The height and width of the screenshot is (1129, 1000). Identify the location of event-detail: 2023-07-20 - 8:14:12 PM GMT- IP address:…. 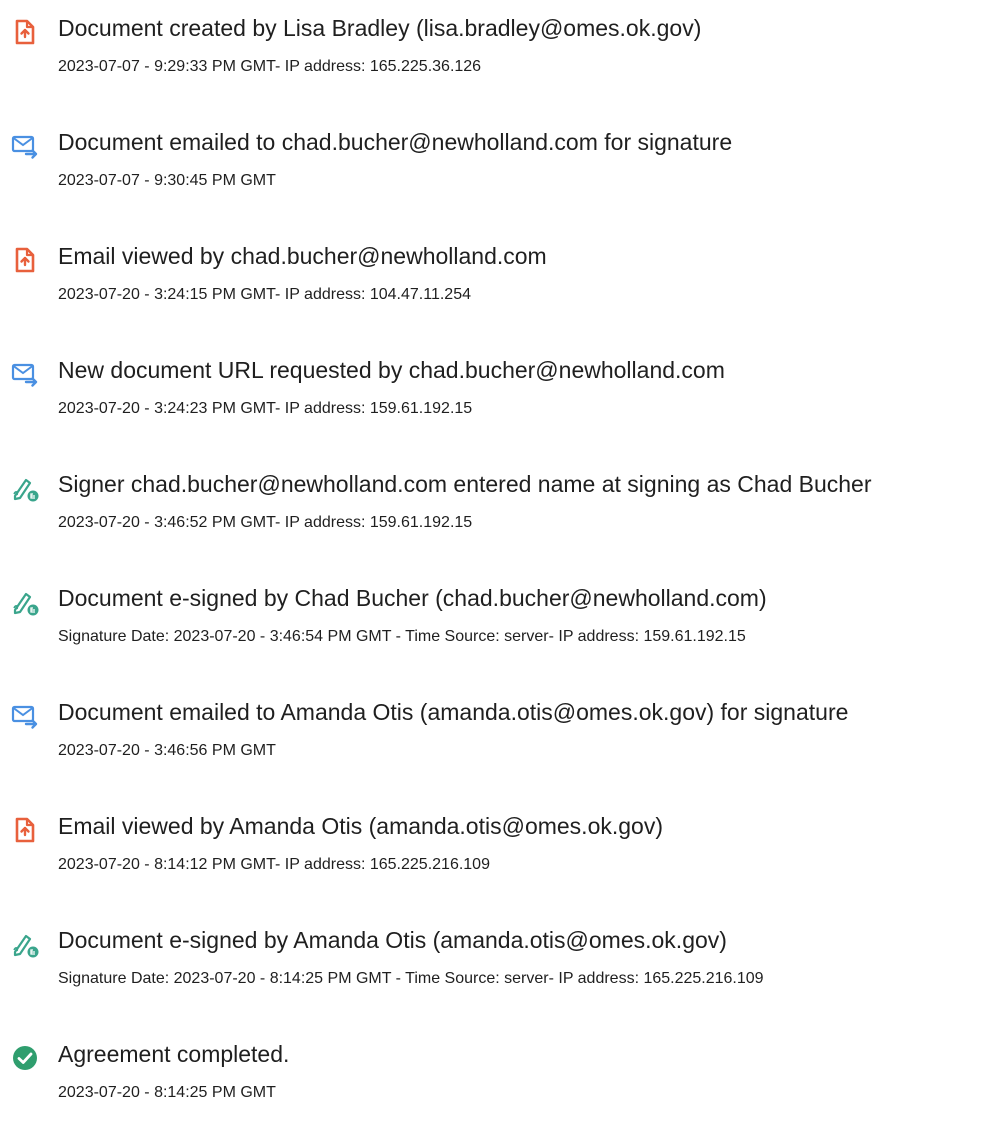
(274, 864).